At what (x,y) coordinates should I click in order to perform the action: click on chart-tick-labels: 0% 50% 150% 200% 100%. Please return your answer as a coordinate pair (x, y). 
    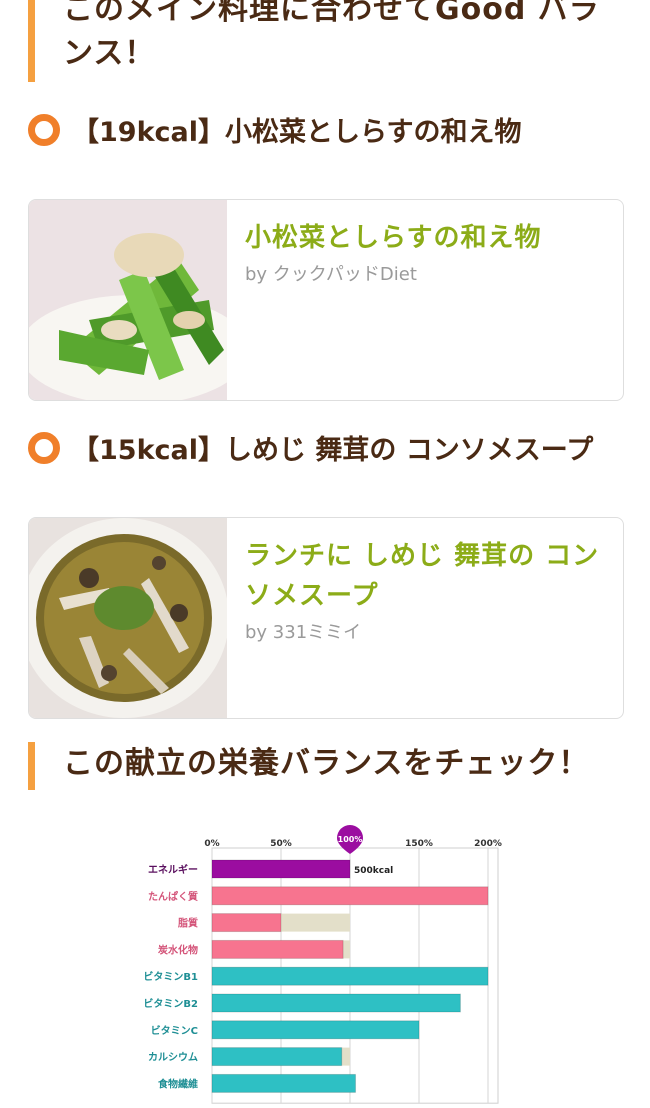
    Looking at the image, I should click on (353, 839).